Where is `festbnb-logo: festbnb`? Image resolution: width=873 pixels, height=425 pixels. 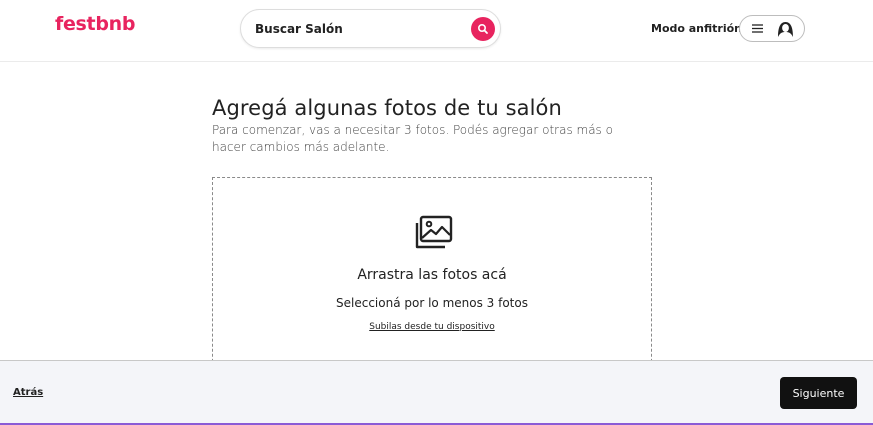 festbnb-logo: festbnb is located at coordinates (95, 24).